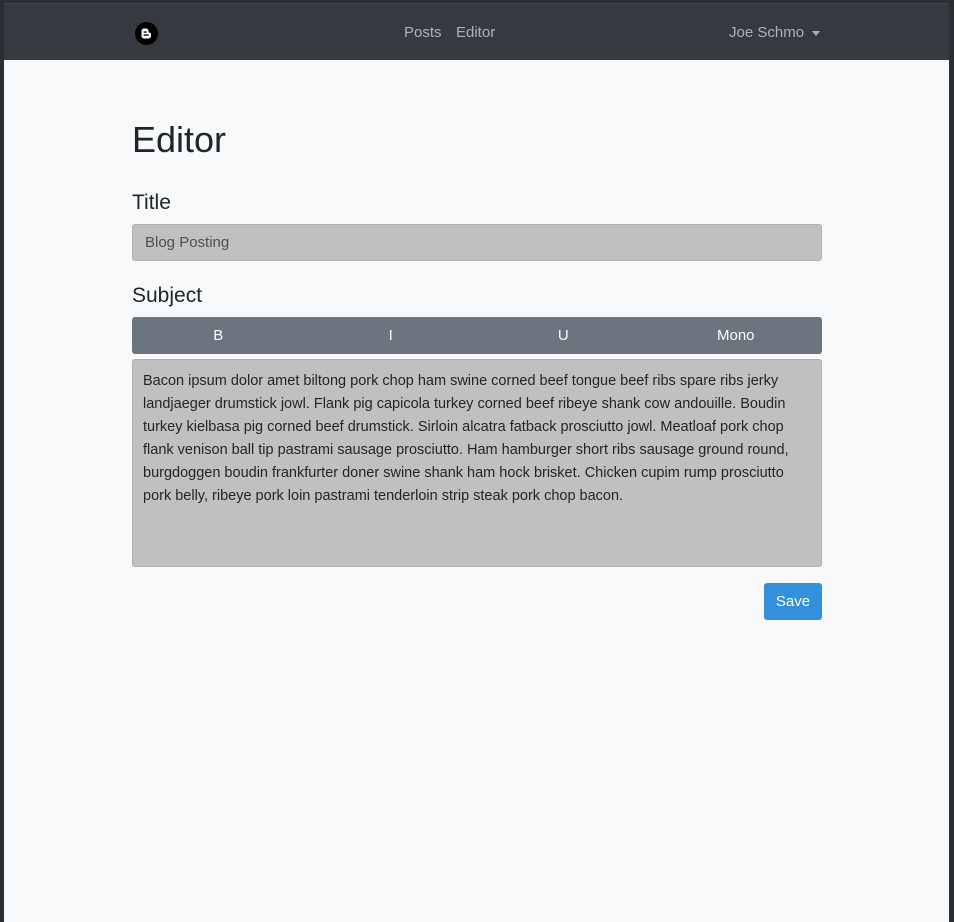 This screenshot has width=954, height=922. I want to click on format-toolbar: B I U Mono, so click(477, 335).